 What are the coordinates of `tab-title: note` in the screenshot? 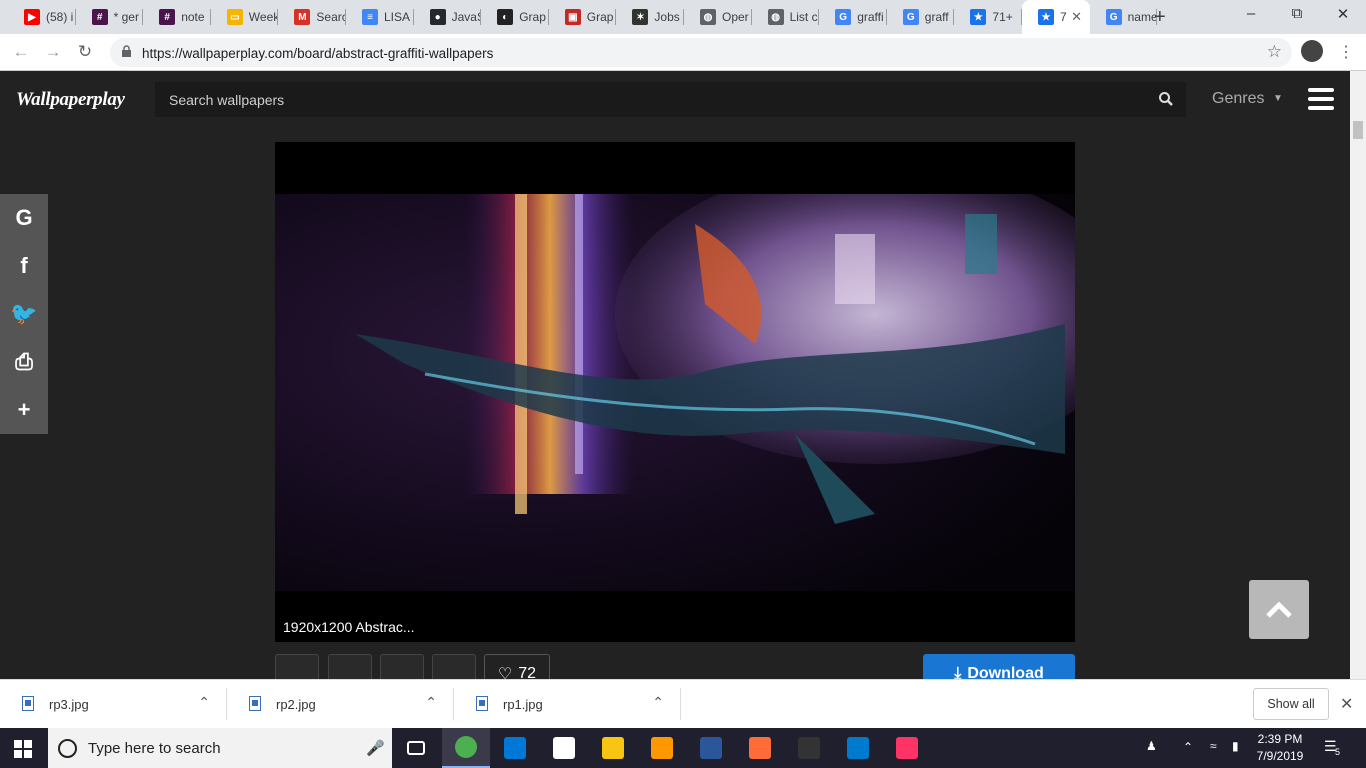 It's located at (193, 17).